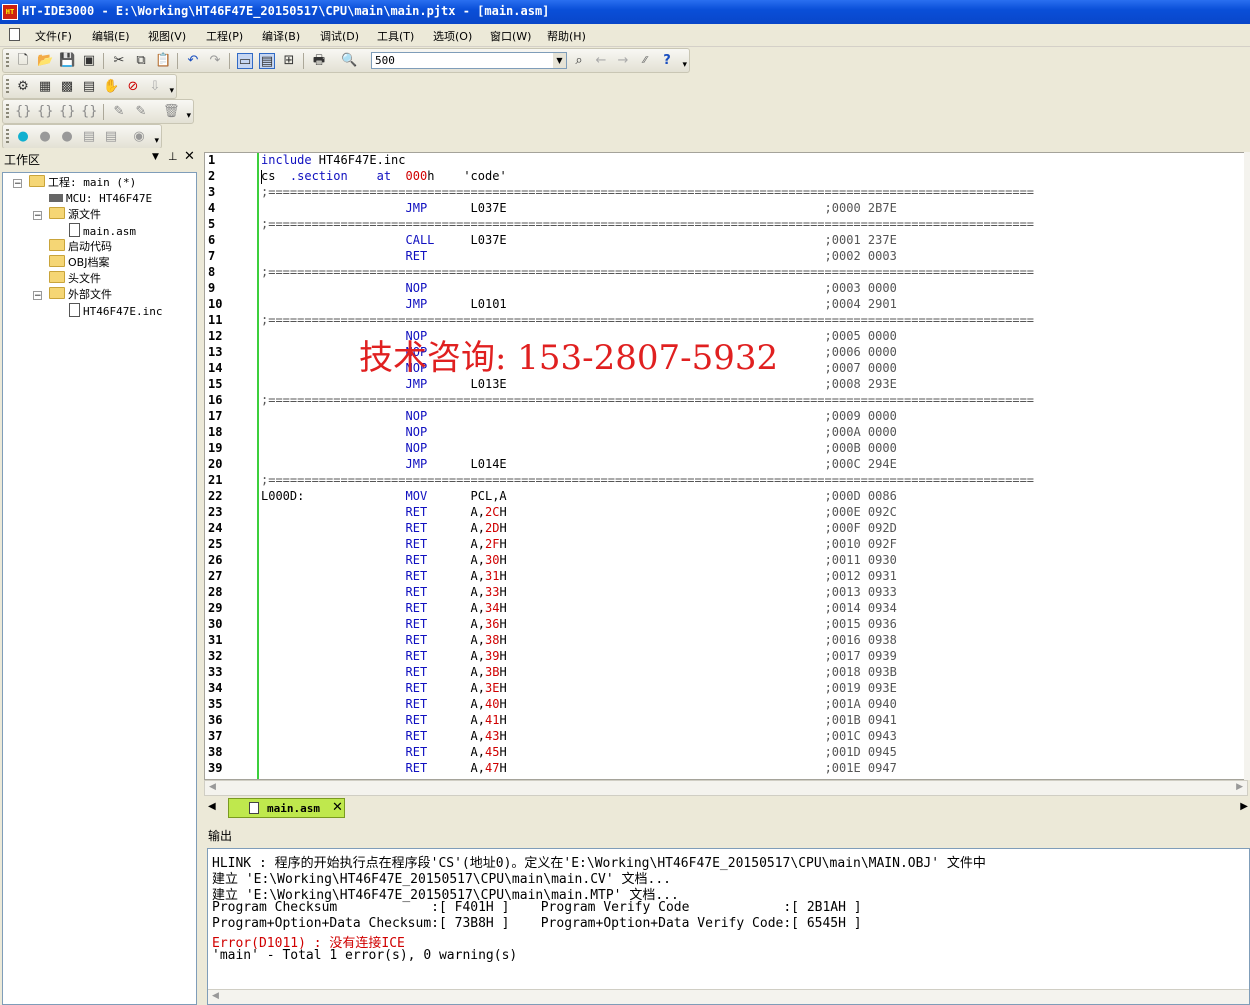 The image size is (1250, 1005). I want to click on halt-icon: ●, so click(67, 137).